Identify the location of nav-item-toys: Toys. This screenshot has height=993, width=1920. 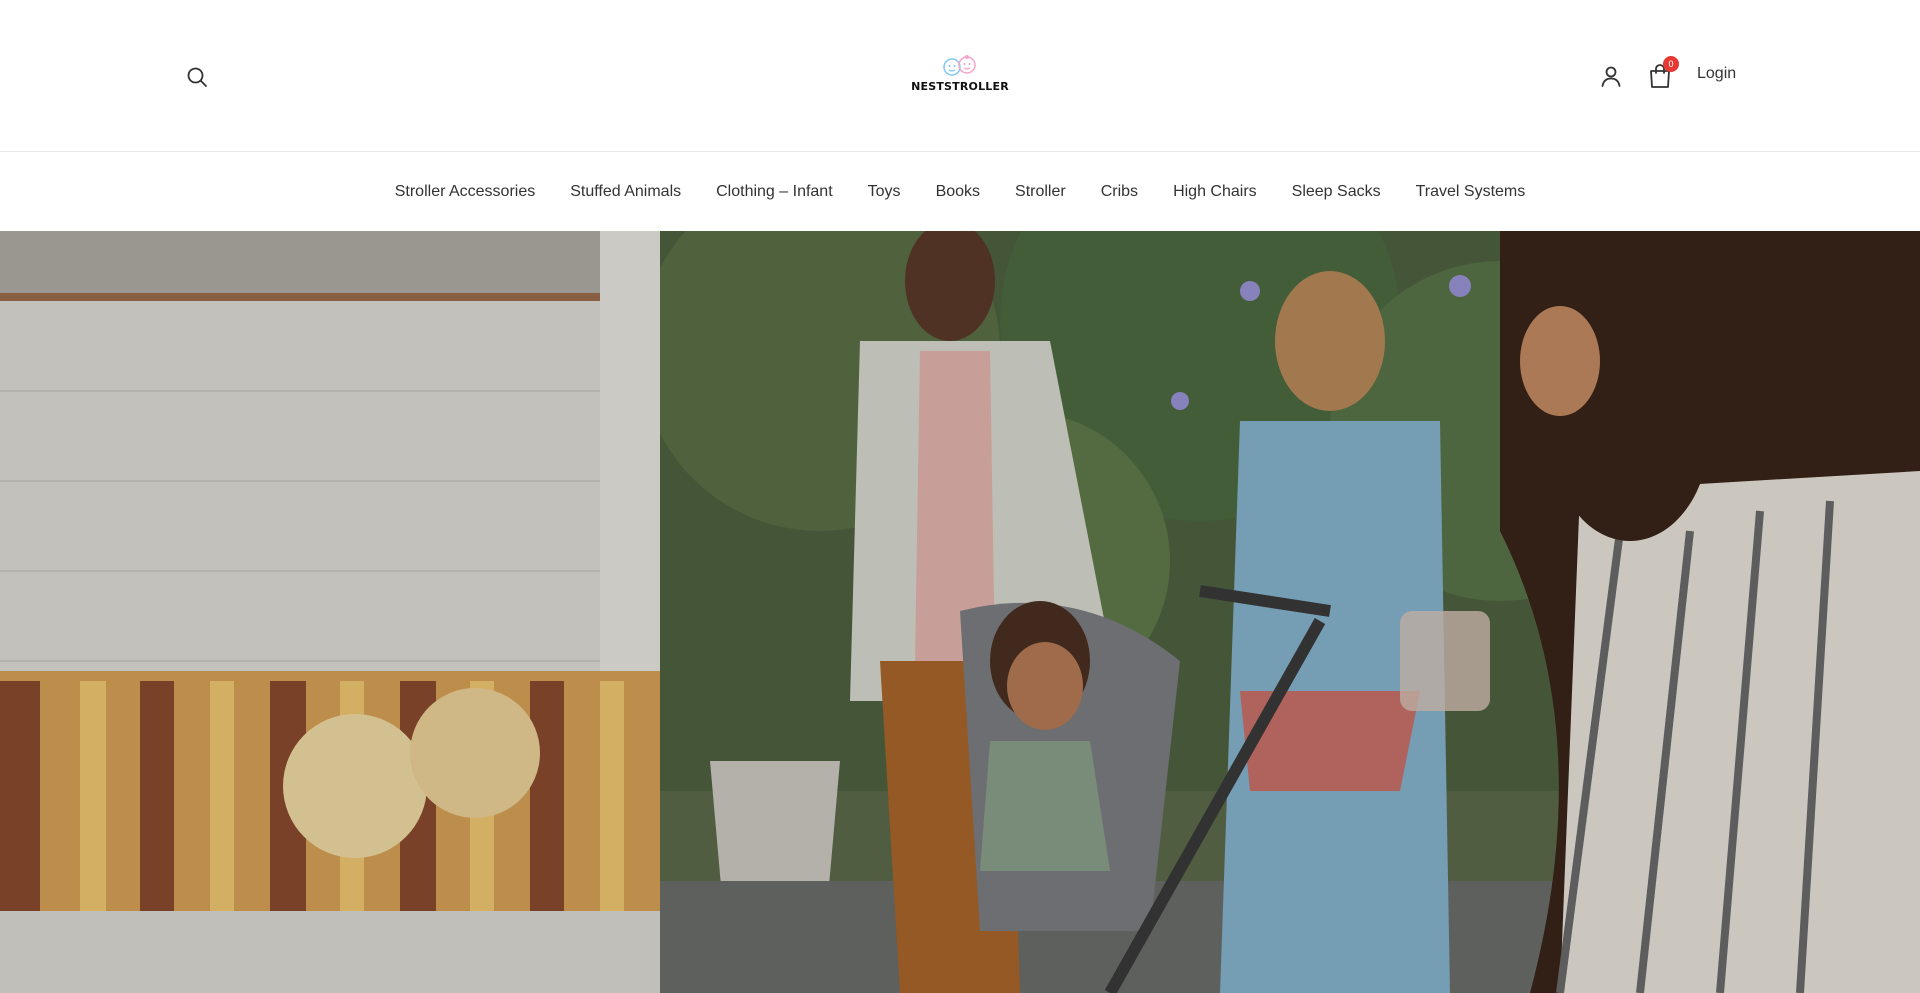
(884, 192).